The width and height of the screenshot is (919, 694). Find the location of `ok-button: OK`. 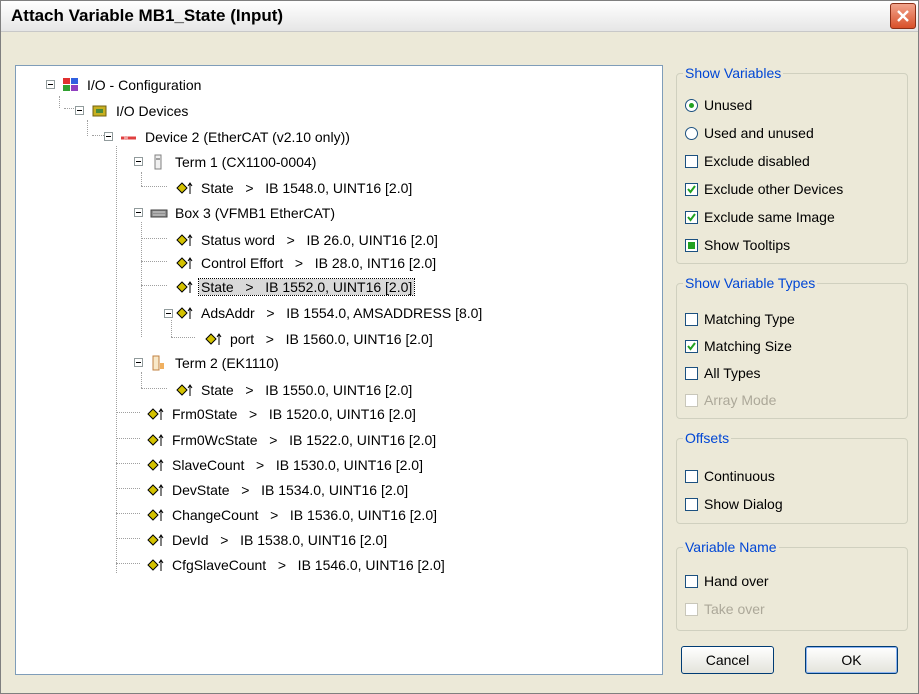

ok-button: OK is located at coordinates (851, 660).